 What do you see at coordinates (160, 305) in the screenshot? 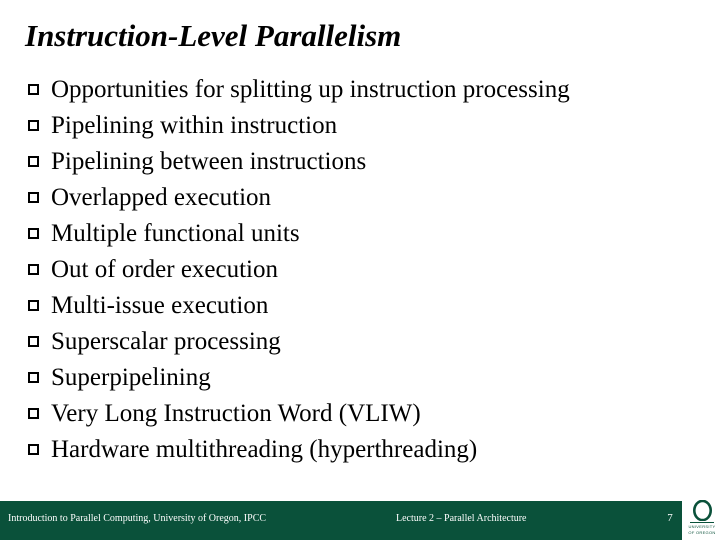
I see `list-item-label: Multi-issue execution` at bounding box center [160, 305].